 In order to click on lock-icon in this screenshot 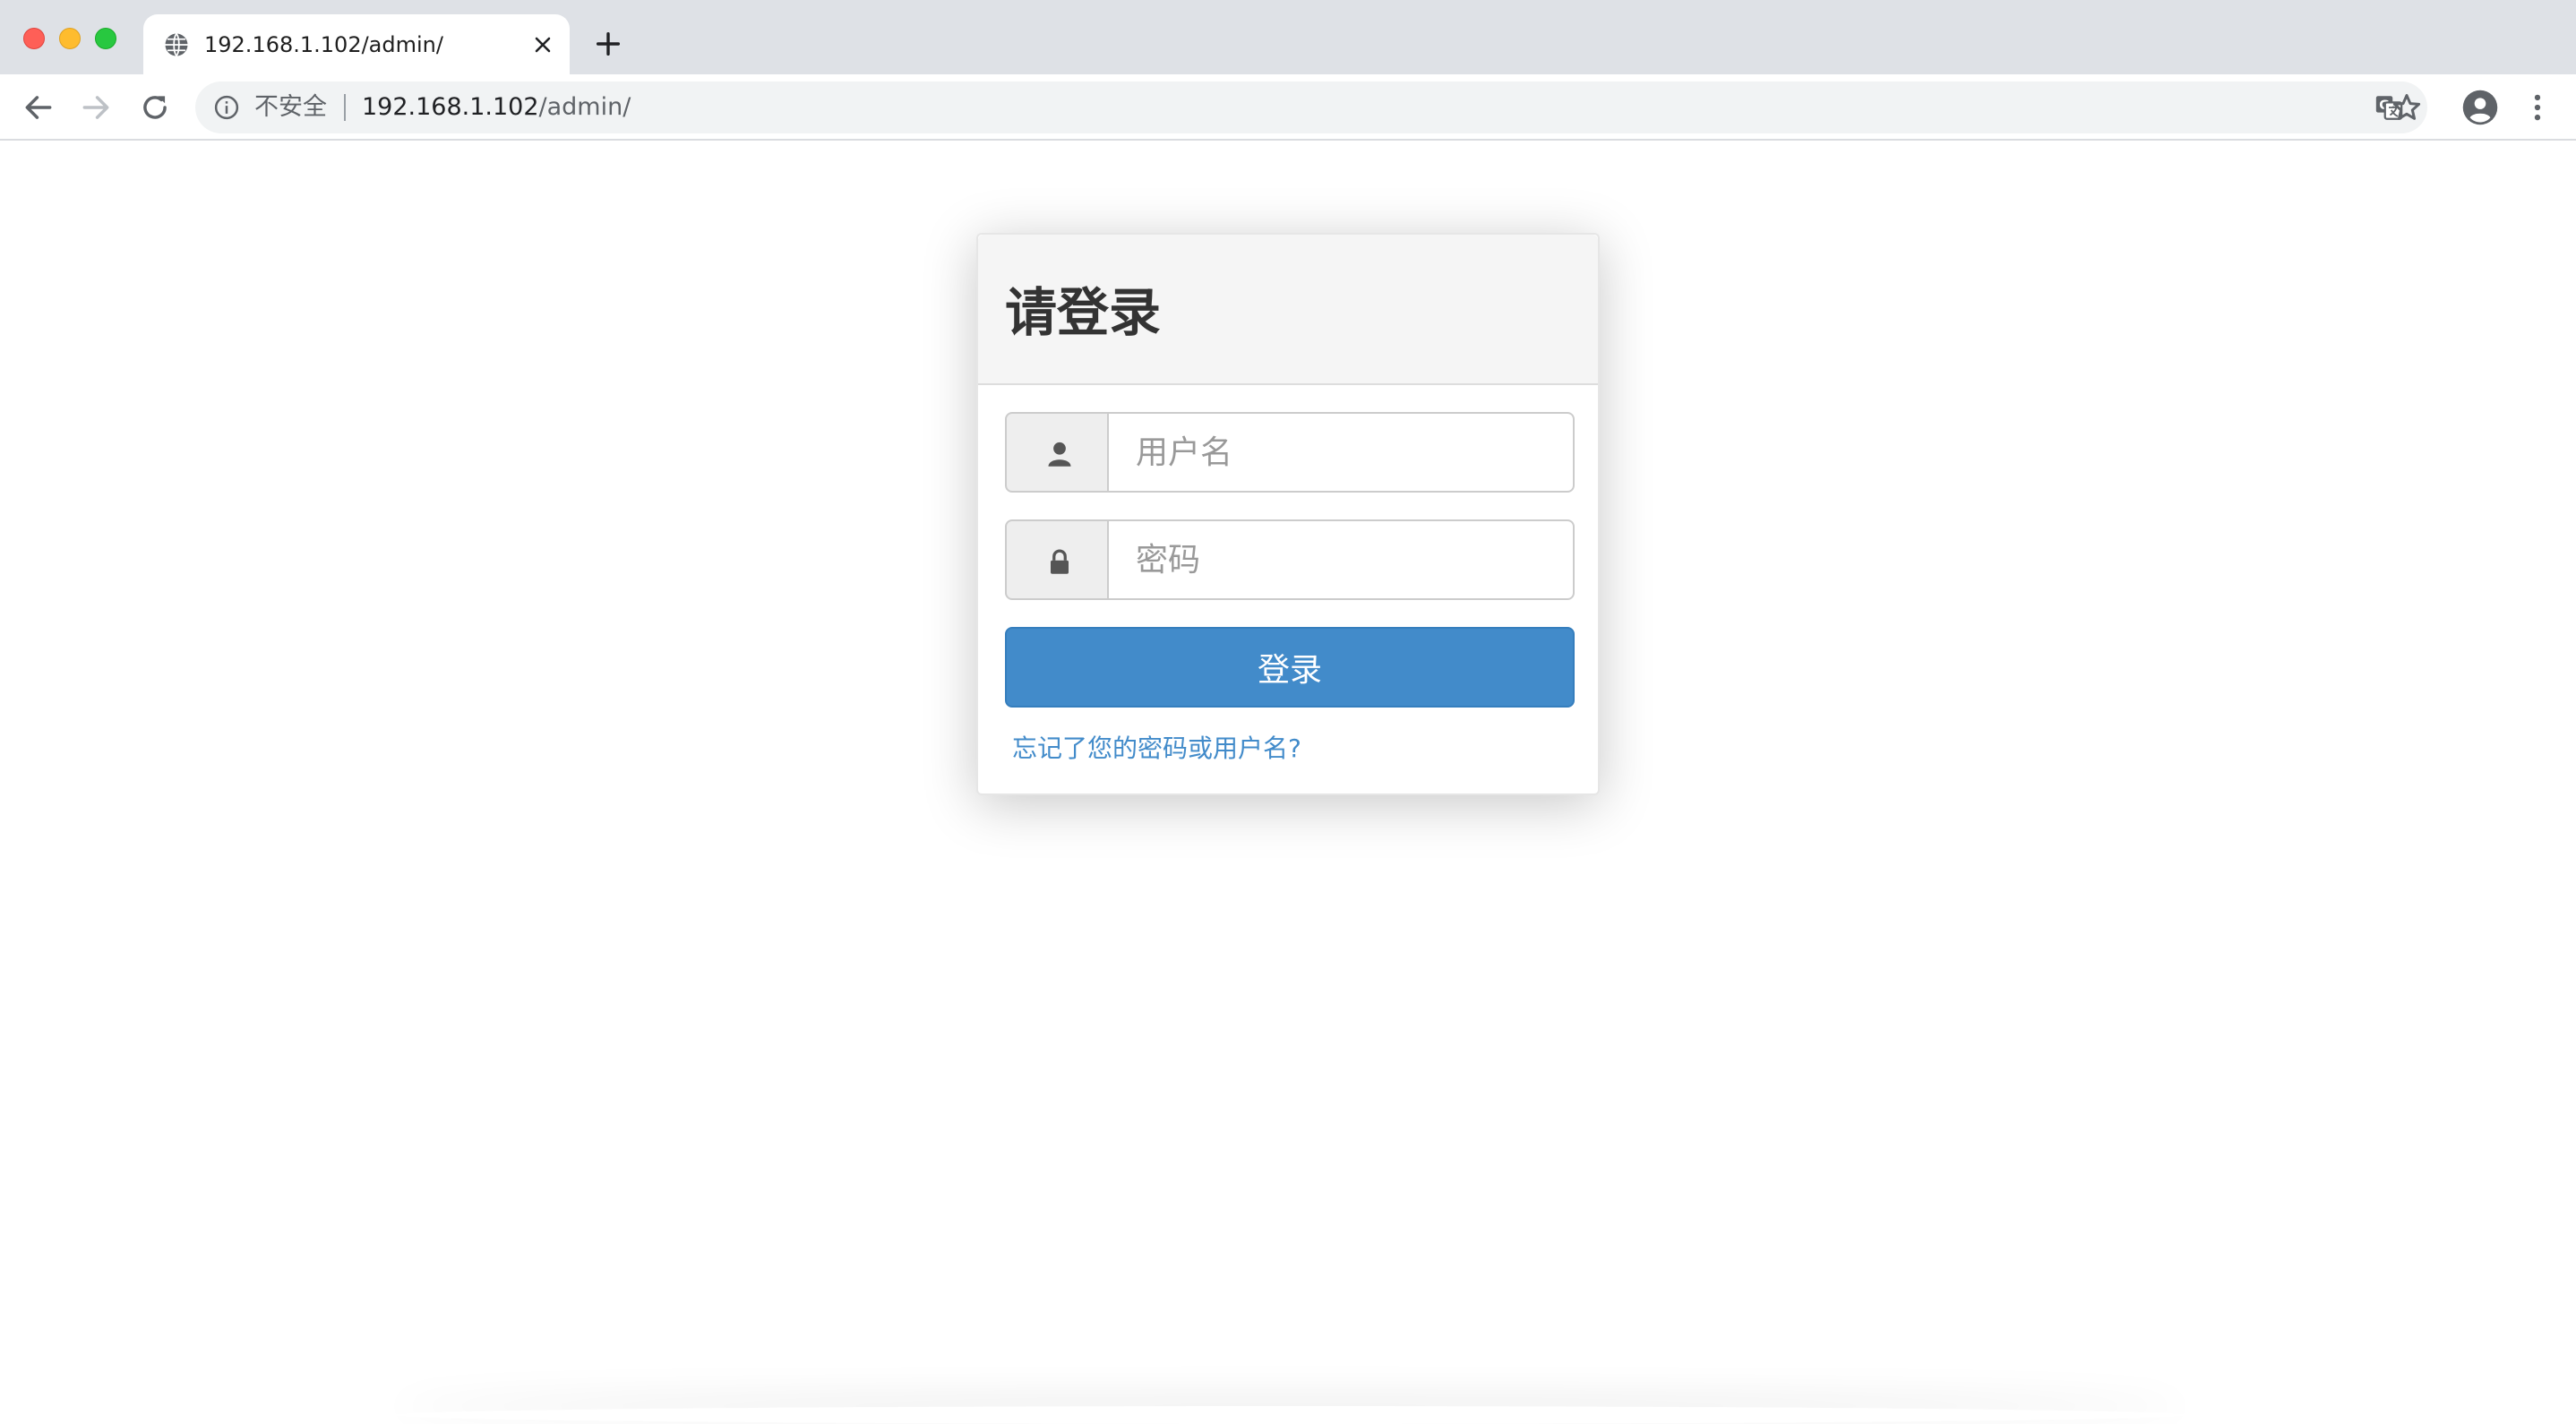, I will do `click(1060, 561)`.